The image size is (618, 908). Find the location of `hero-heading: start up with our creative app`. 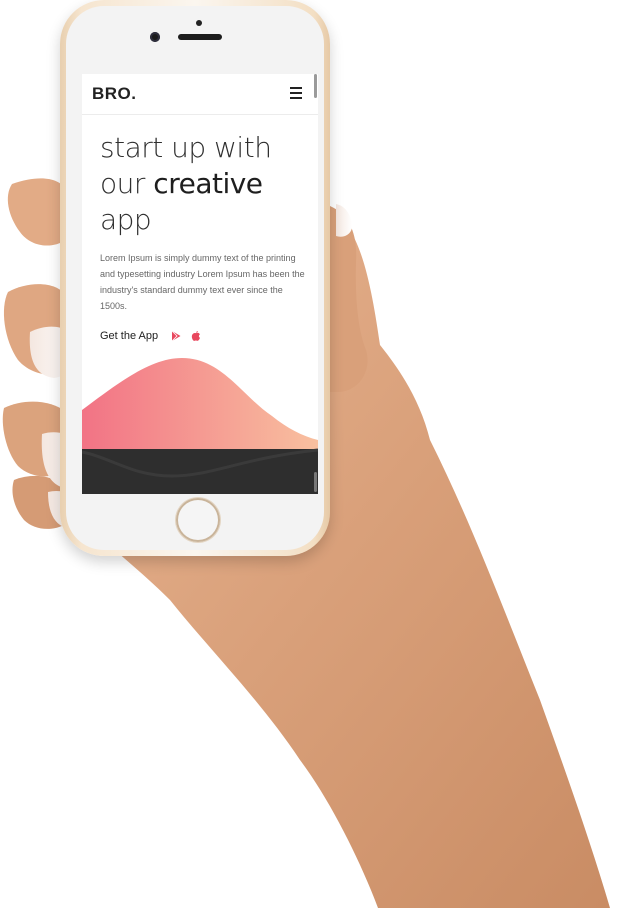

hero-heading: start up with our creative app is located at coordinates (205, 184).